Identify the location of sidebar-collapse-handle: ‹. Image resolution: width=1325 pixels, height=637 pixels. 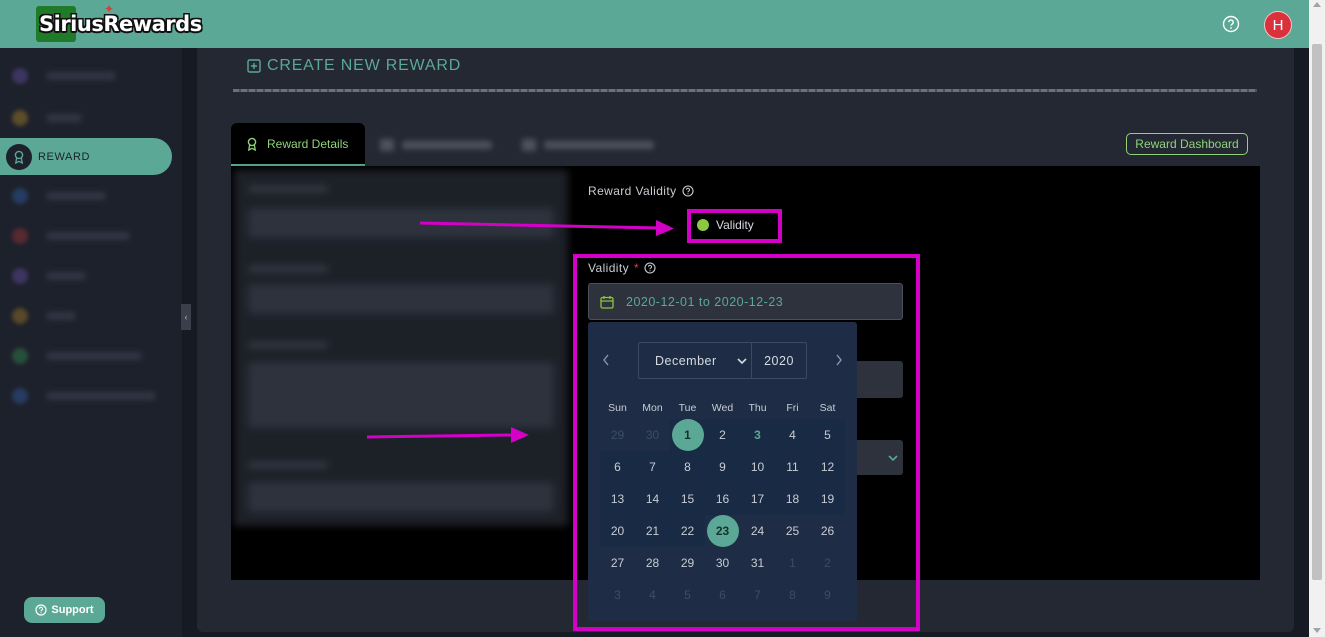
(186, 317).